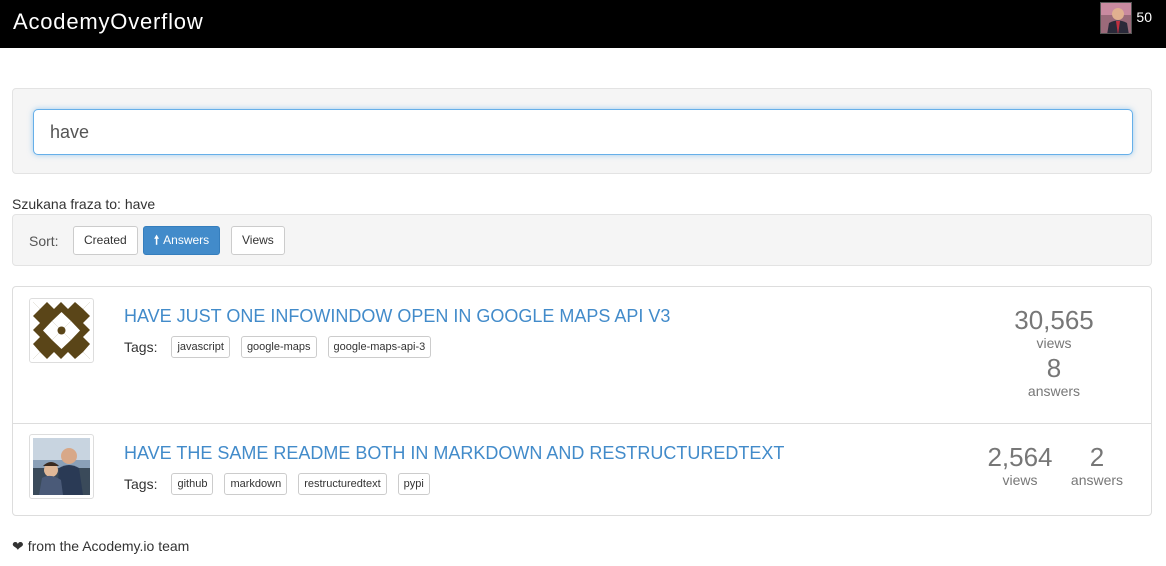 Image resolution: width=1166 pixels, height=566 pixels. What do you see at coordinates (1020, 457) in the screenshot?
I see `views-count: 2,564` at bounding box center [1020, 457].